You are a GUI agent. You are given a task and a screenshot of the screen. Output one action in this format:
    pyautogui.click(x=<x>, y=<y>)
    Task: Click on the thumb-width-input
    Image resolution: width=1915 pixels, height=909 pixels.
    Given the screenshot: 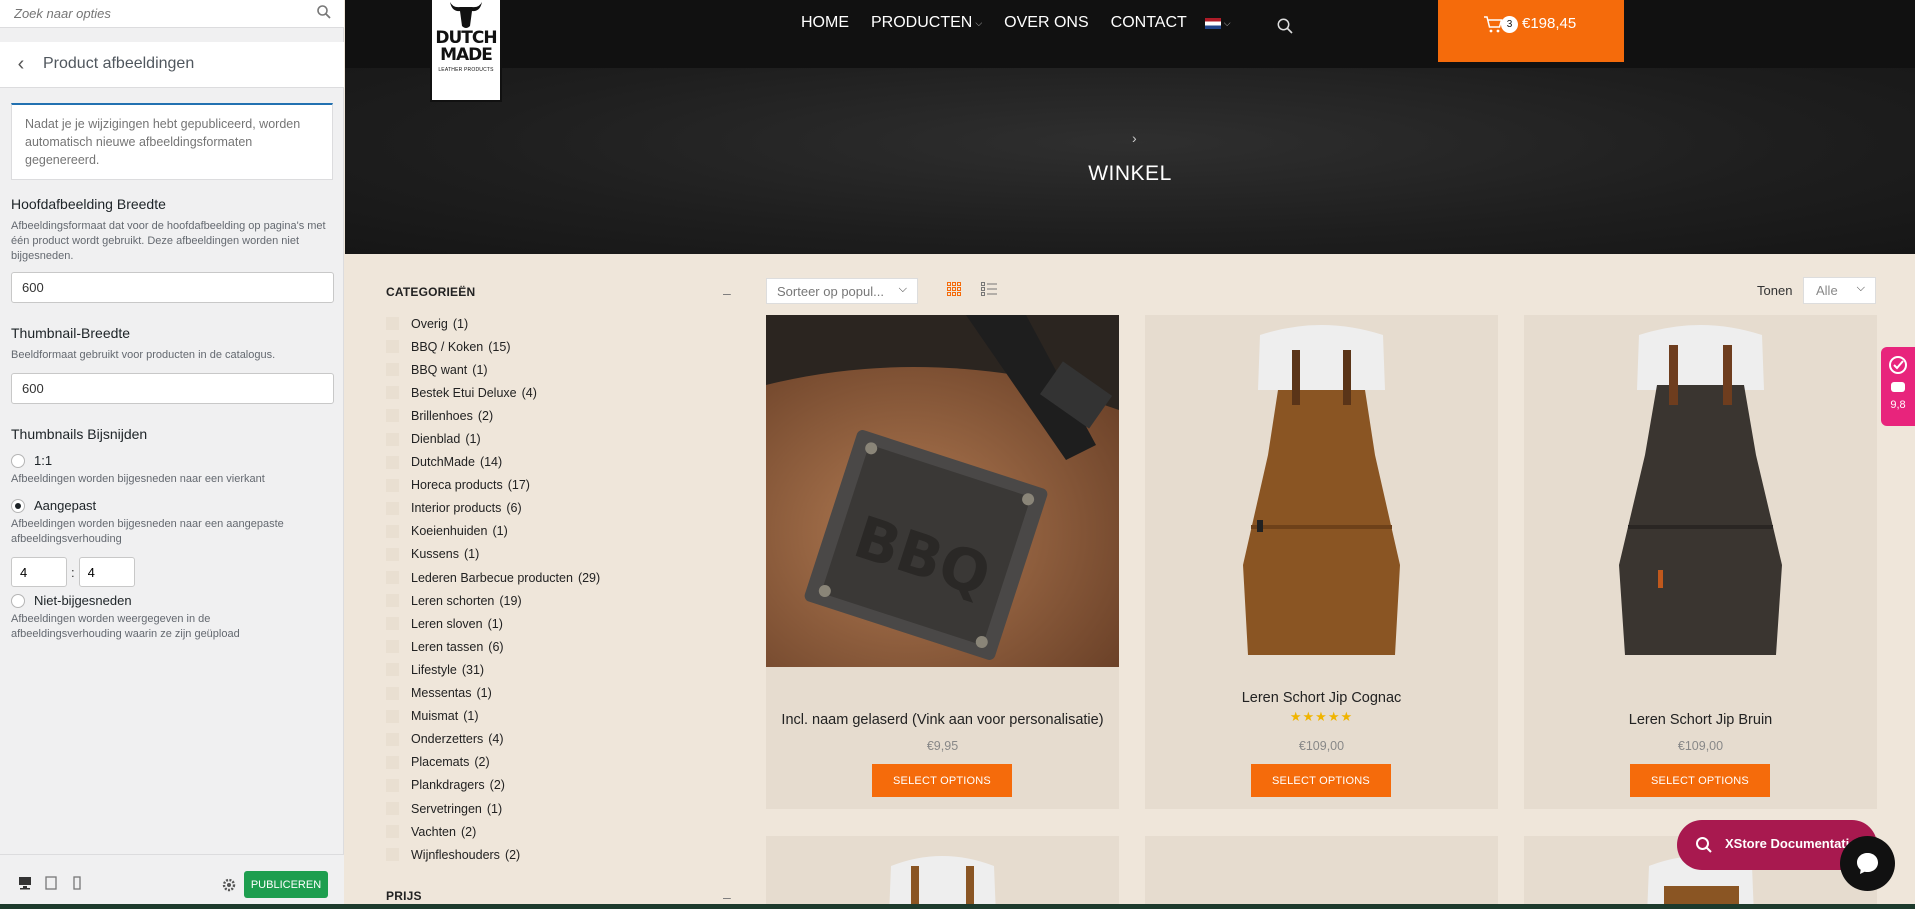 What is the action you would take?
    pyautogui.click(x=172, y=388)
    